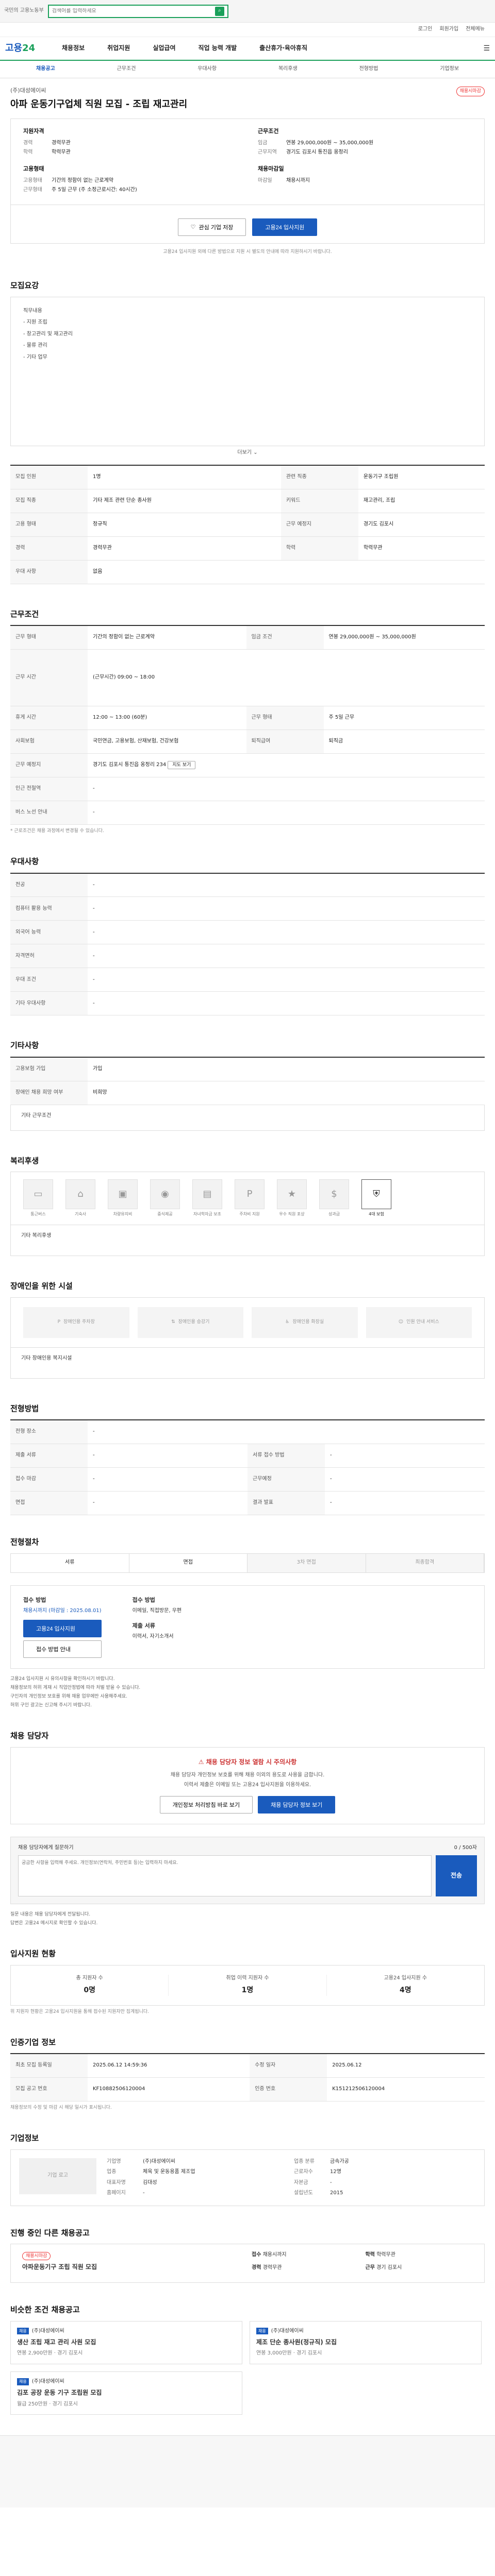 Image resolution: width=495 pixels, height=2576 pixels. I want to click on nav-leave: 출산휴가·육아휴직, so click(283, 48).